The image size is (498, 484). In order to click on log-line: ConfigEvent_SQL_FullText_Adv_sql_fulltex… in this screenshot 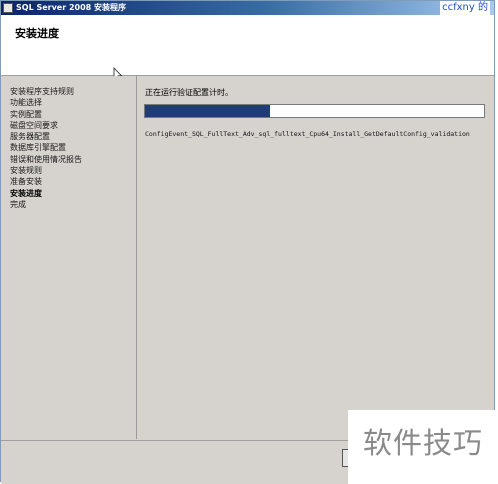, I will do `click(307, 134)`.